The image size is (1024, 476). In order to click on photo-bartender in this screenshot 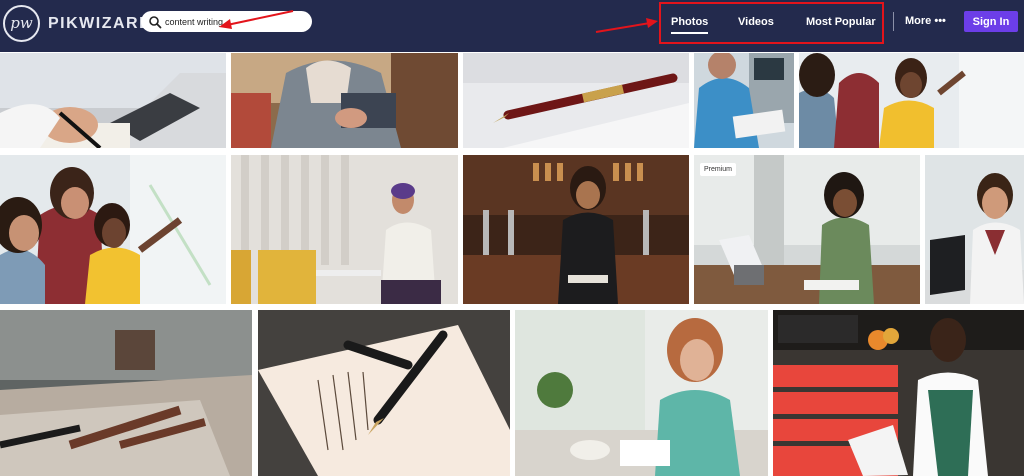, I will do `click(576, 229)`.